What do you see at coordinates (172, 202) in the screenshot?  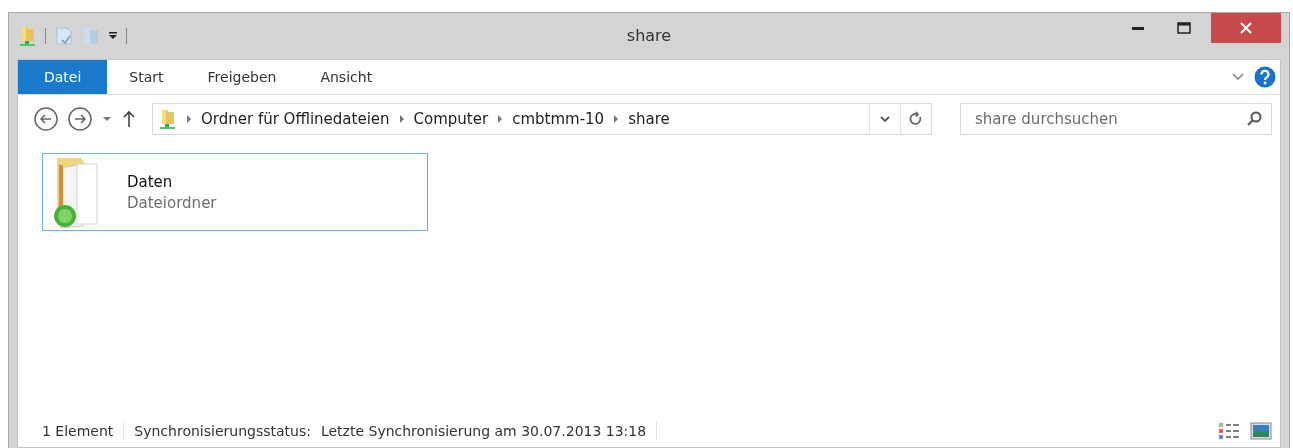 I see `folder-type: Dateiordner` at bounding box center [172, 202].